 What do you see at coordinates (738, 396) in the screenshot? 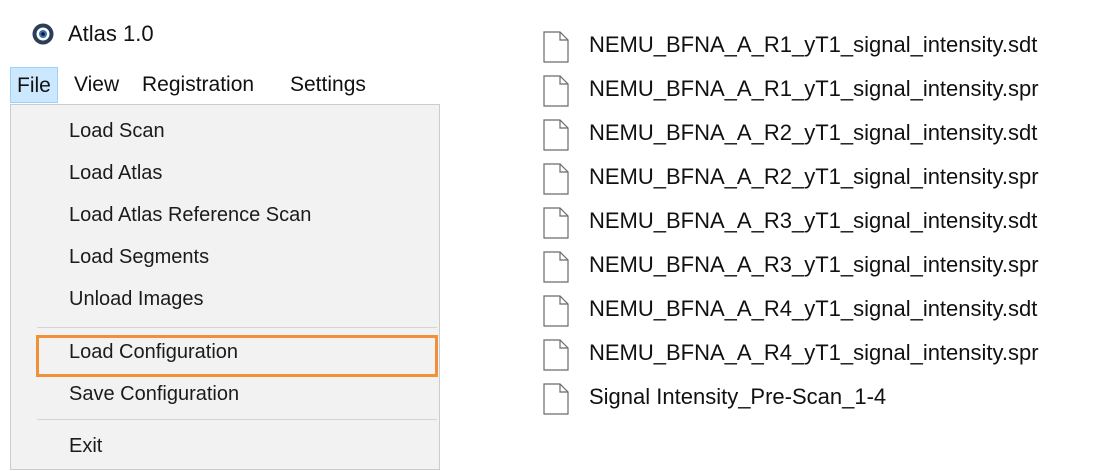
I see `file-name: Signal Intensity_Pre-Scan_1-4` at bounding box center [738, 396].